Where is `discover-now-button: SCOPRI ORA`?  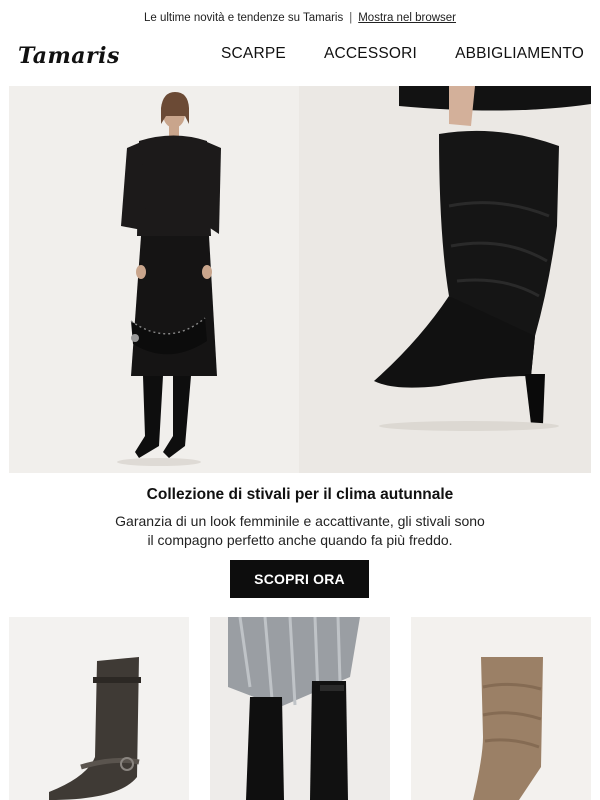
discover-now-button: SCOPRI ORA is located at coordinates (299, 579).